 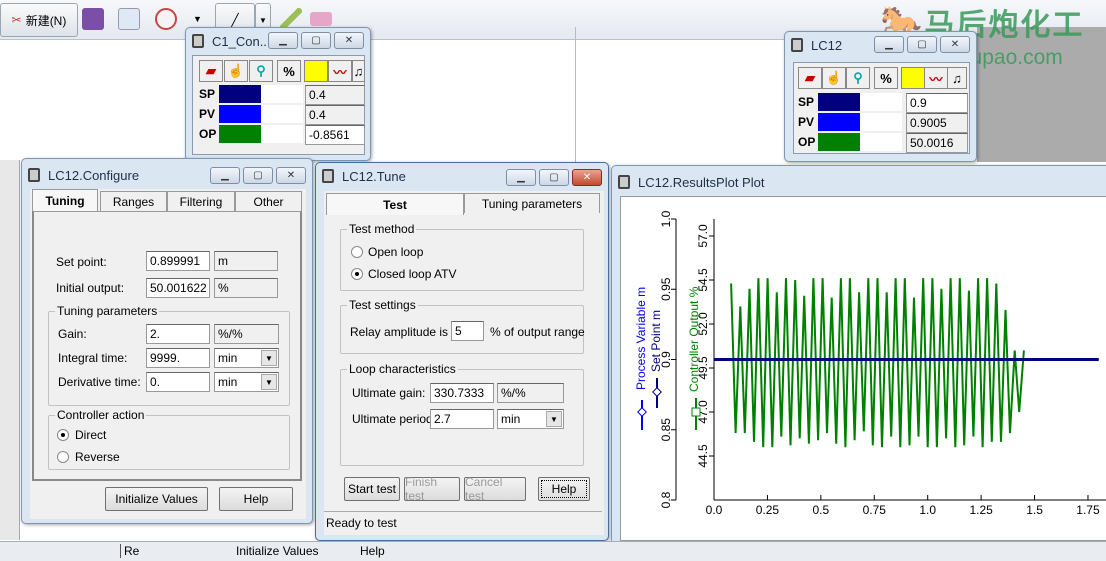 What do you see at coordinates (641, 338) in the screenshot?
I see `pv-axis-label: Process Variable m` at bounding box center [641, 338].